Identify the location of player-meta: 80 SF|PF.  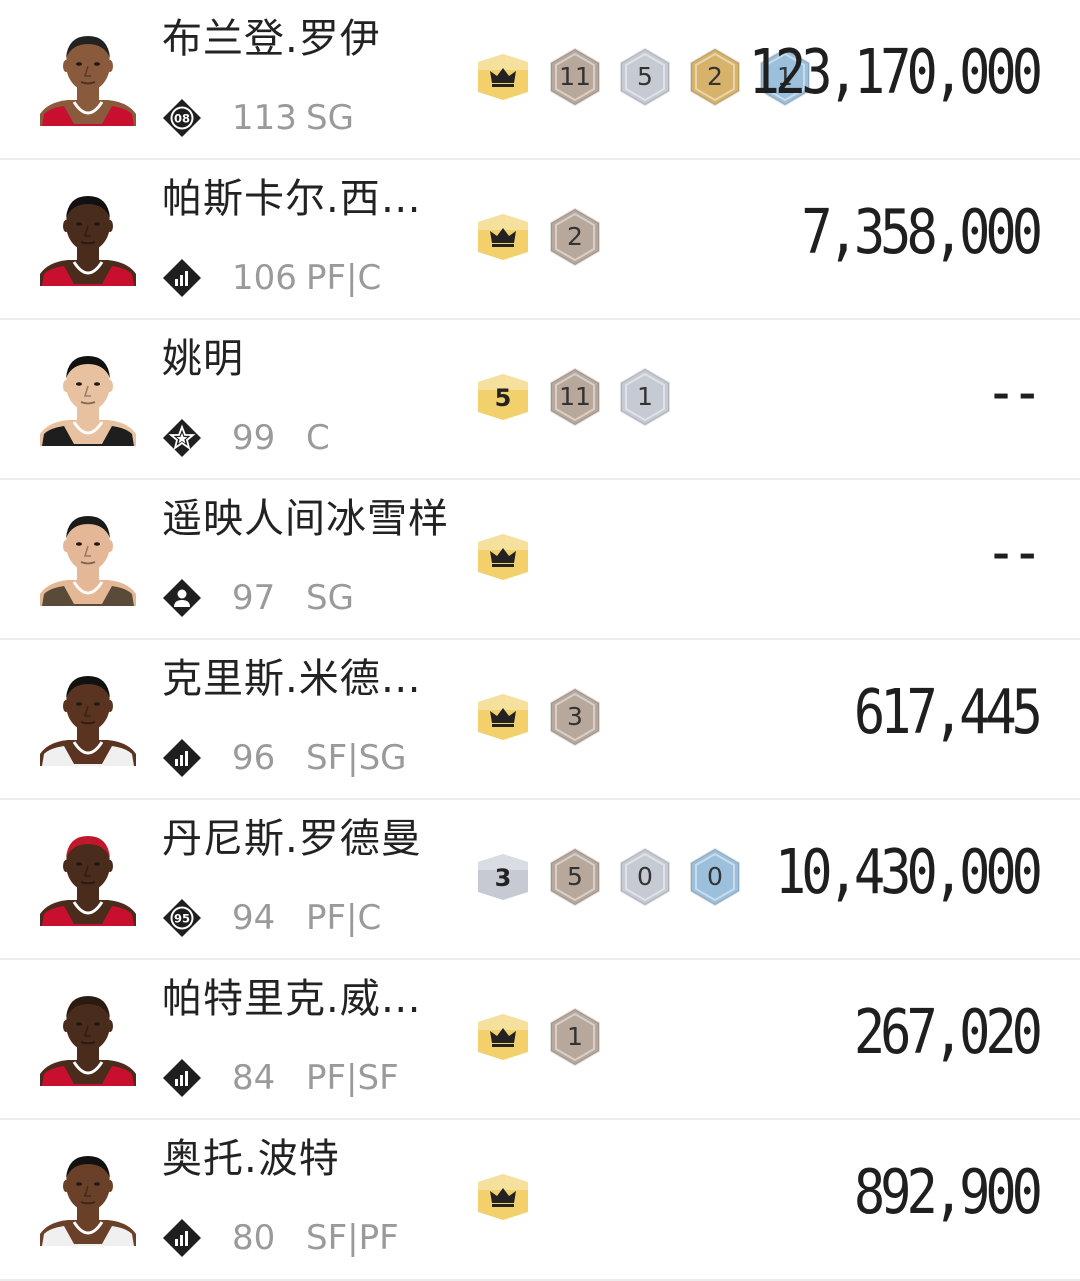
(280, 1238).